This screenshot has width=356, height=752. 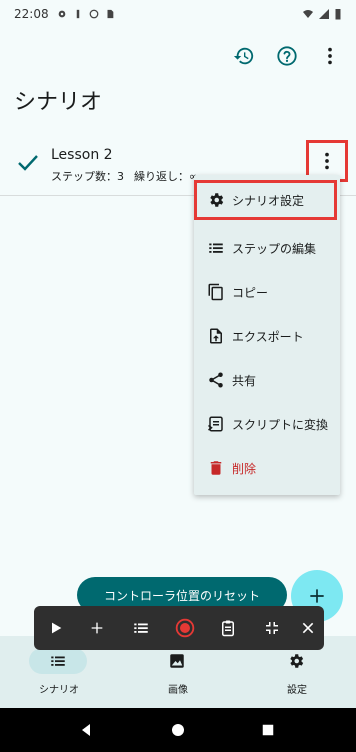 I want to click on collapse-icon, so click(x=272, y=628).